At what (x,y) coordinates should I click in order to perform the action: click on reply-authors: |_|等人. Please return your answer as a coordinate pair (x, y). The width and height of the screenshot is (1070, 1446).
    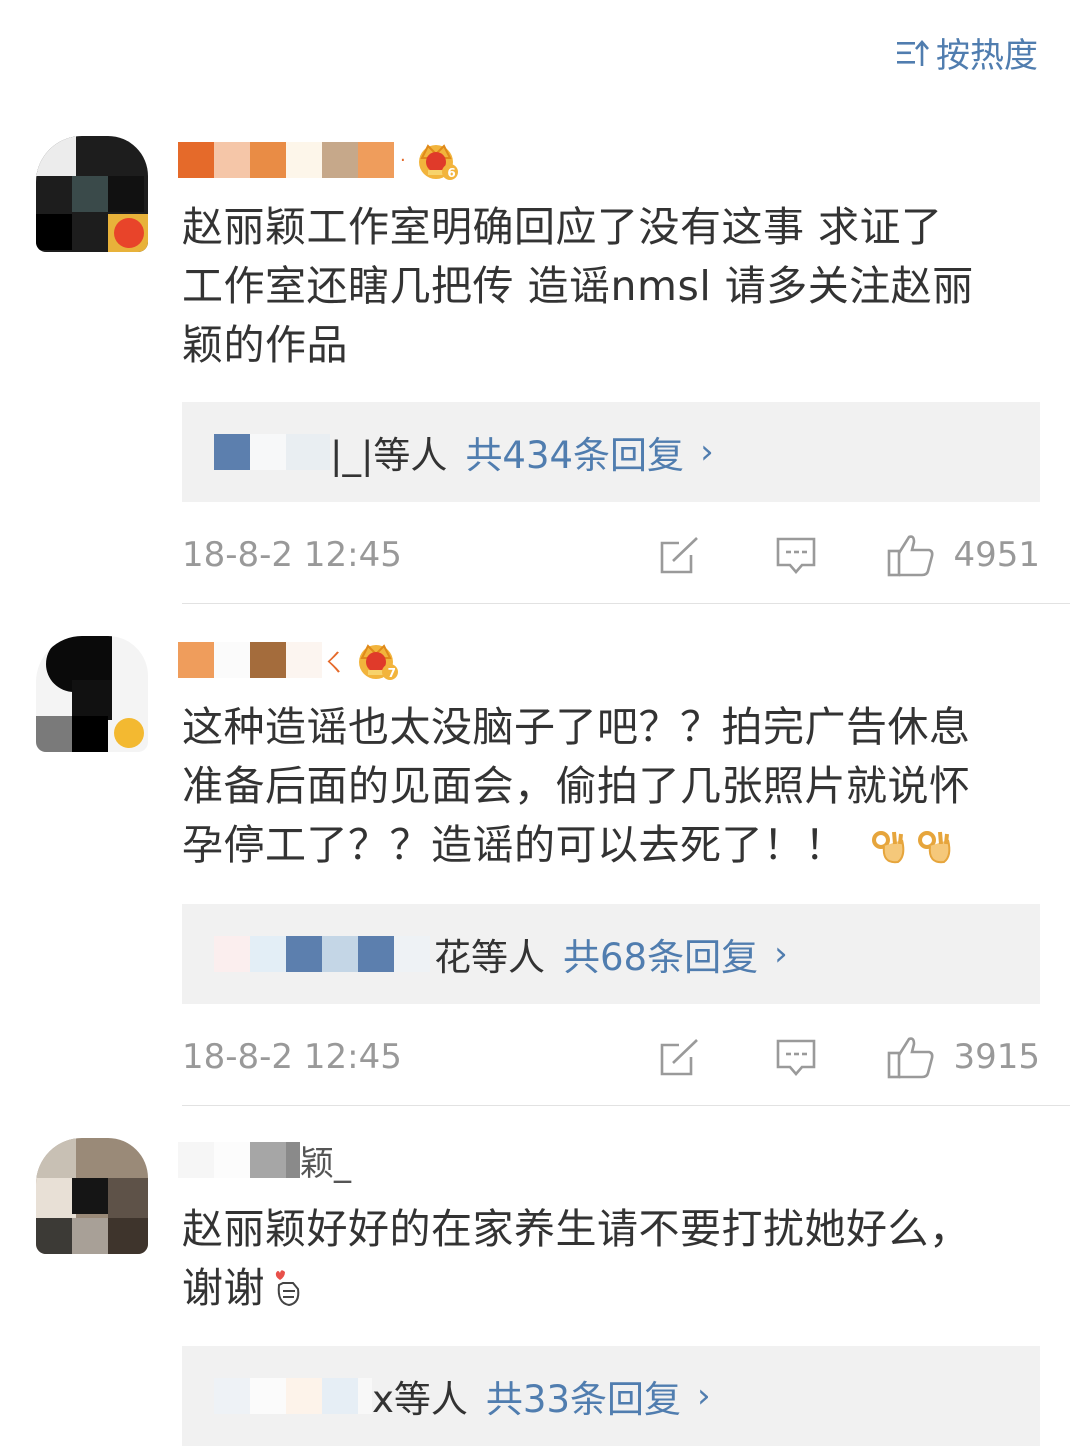
    Looking at the image, I should click on (330, 452).